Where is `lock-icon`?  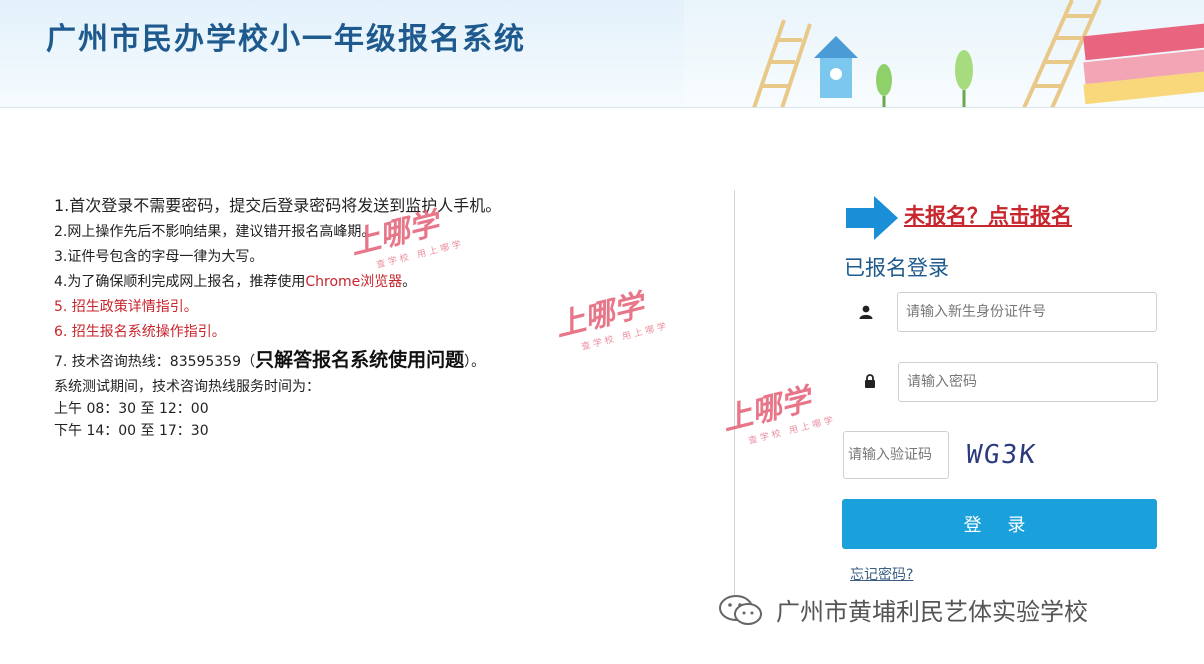 lock-icon is located at coordinates (870, 381).